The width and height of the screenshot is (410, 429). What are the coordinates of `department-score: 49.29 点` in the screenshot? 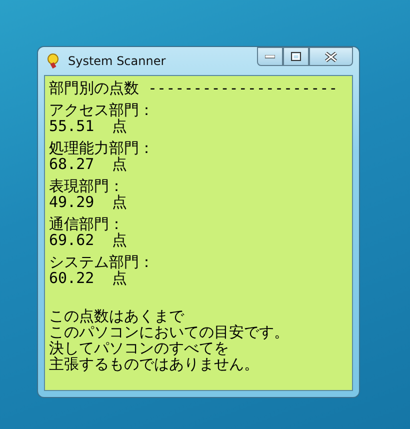 It's located at (88, 202).